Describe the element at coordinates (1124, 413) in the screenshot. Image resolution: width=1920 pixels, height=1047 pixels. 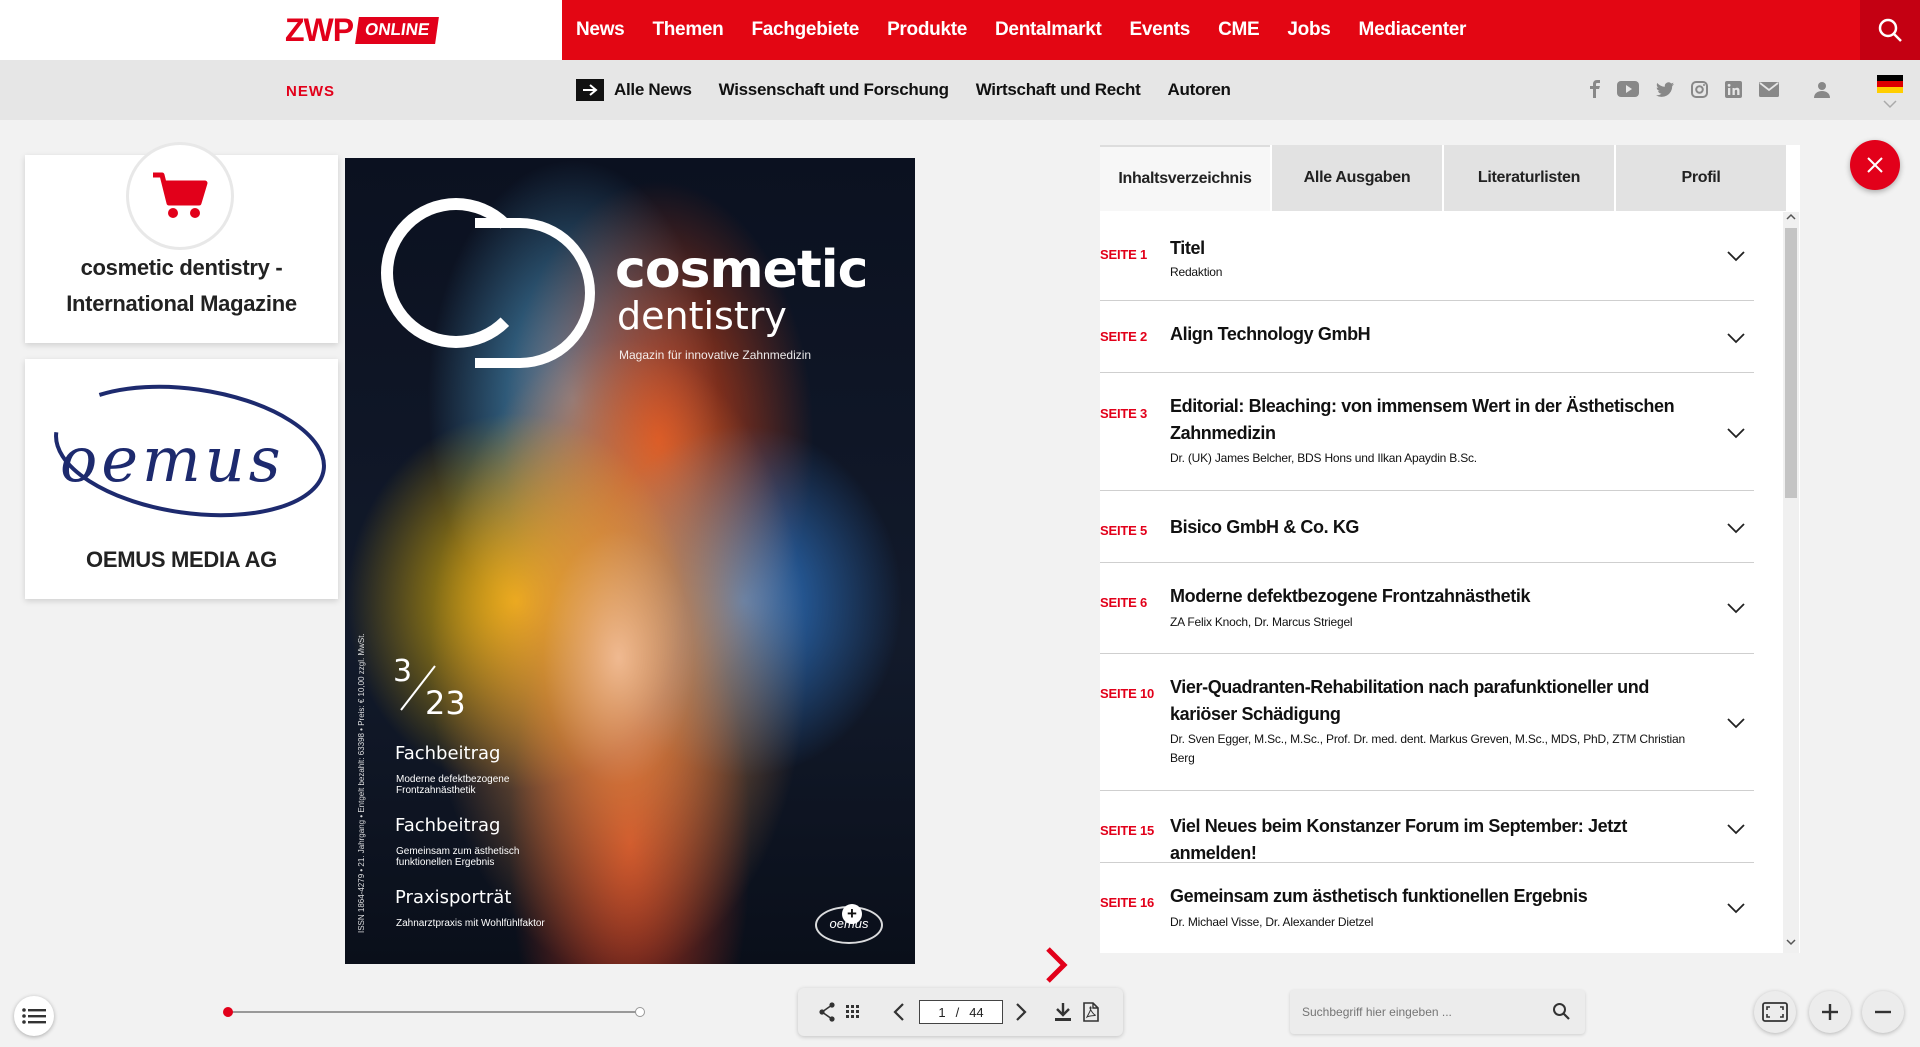
I see `toc-page: SEITE 3` at that location.